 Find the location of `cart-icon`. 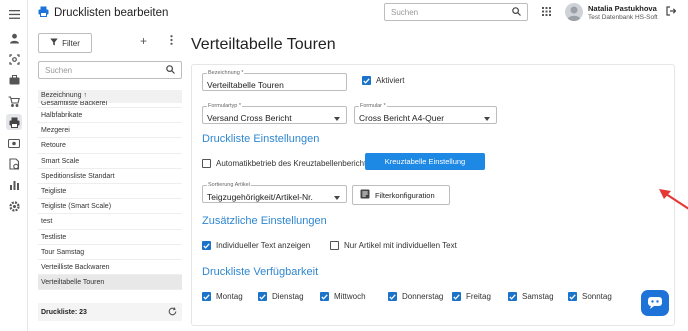

cart-icon is located at coordinates (14, 101).